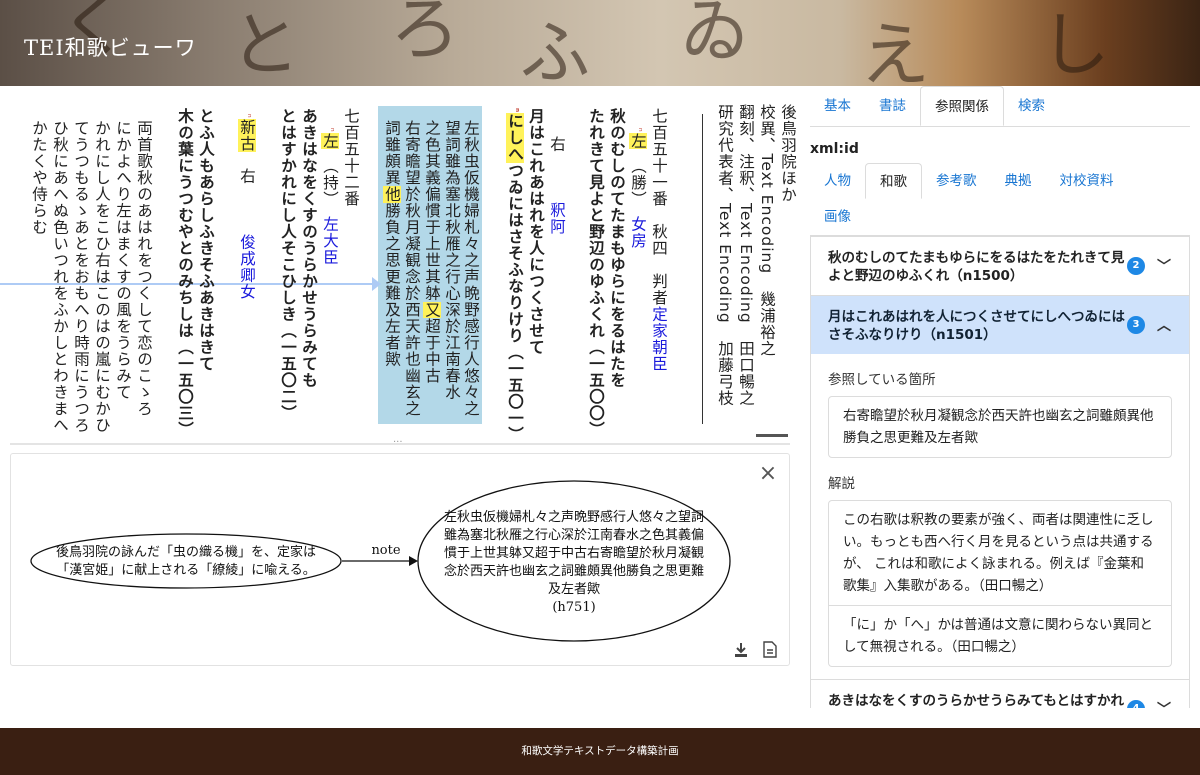 The width and height of the screenshot is (1200, 775). I want to click on judge-name: 定家朝臣, so click(659, 339).